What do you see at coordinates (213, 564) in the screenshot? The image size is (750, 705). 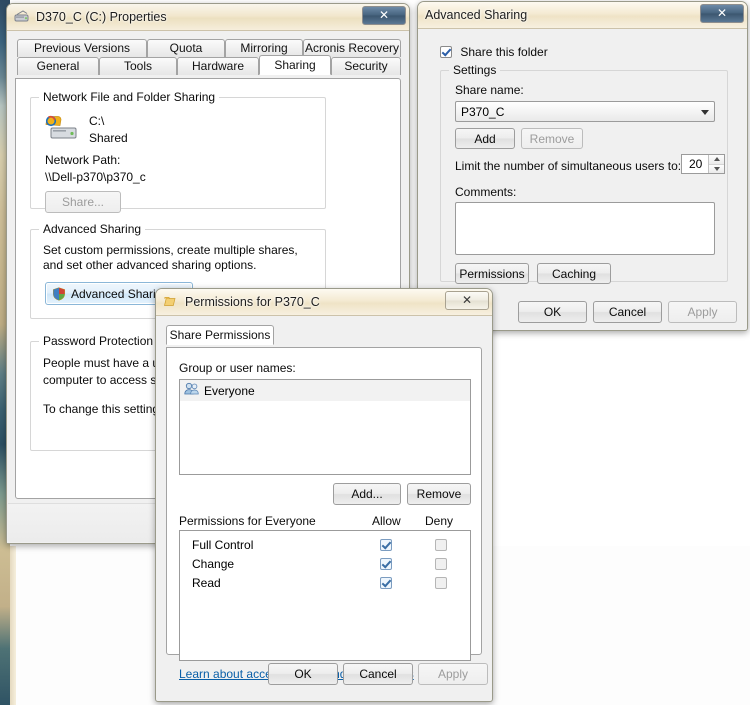 I see `permission-name: Change` at bounding box center [213, 564].